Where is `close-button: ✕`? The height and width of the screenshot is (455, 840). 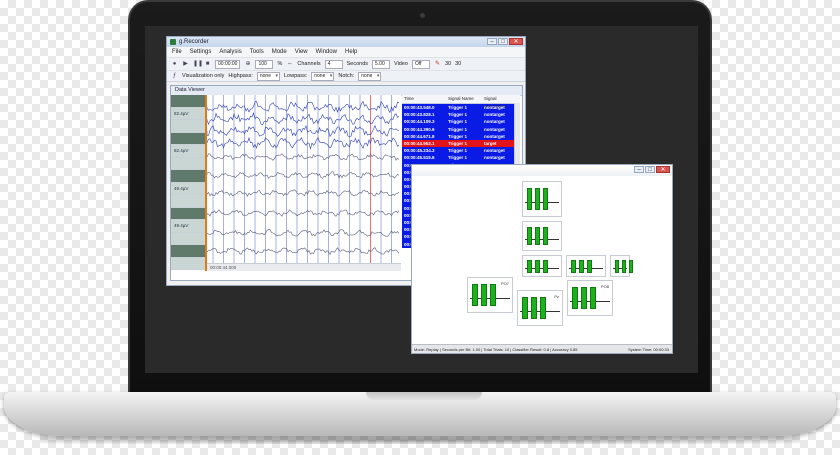 close-button: ✕ is located at coordinates (516, 41).